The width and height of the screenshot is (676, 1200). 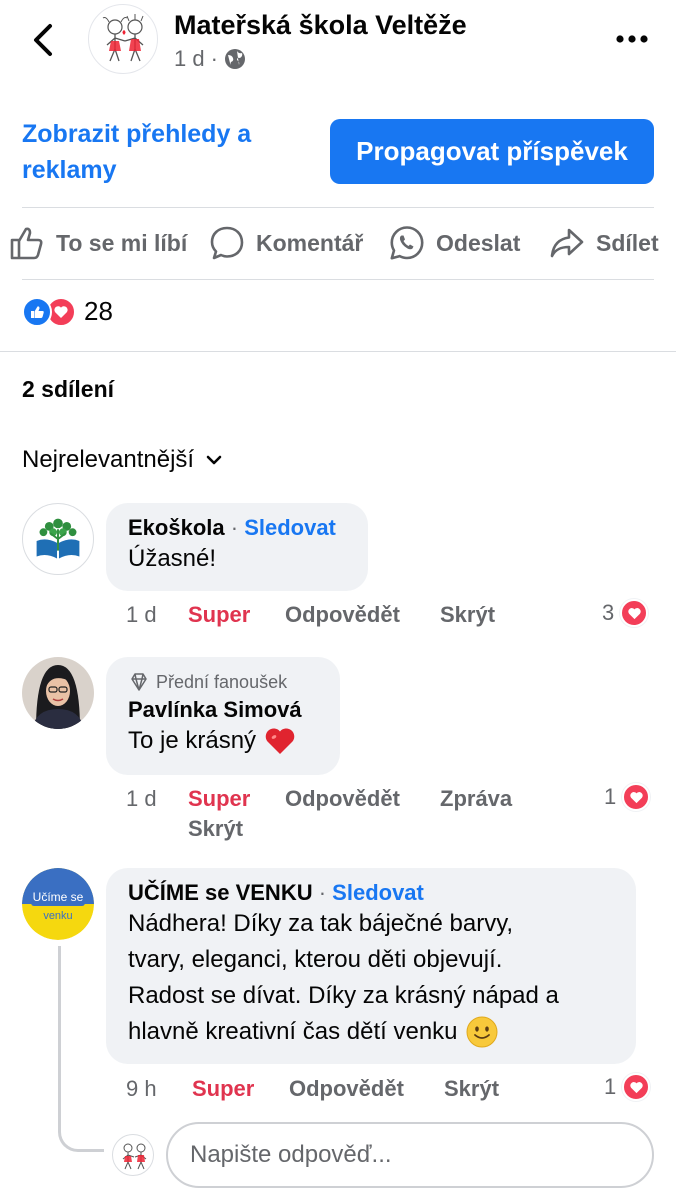 I want to click on top-fan-label: Přední fanoušek, so click(x=222, y=681).